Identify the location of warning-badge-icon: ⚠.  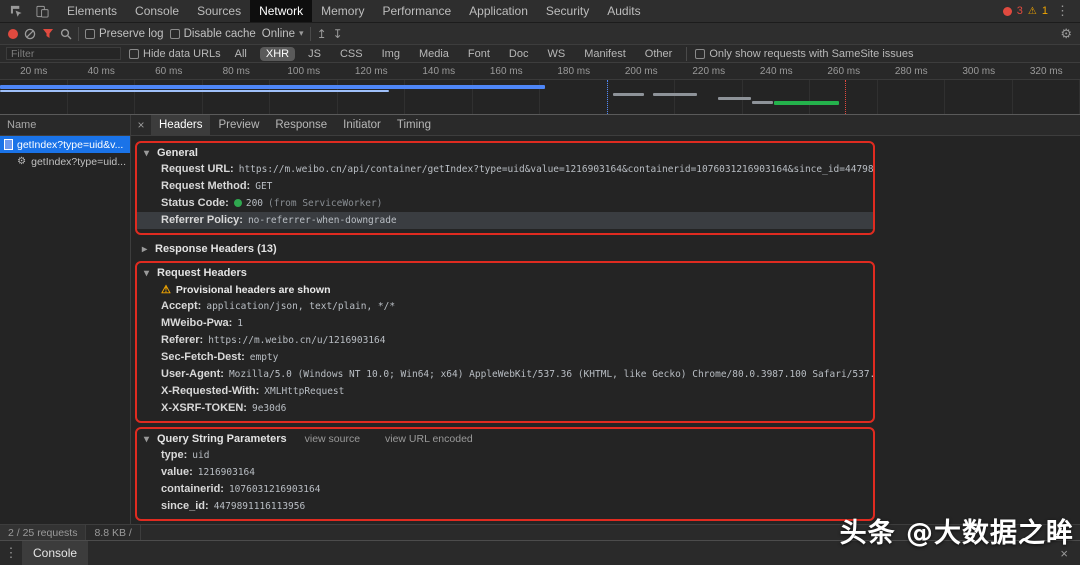
(1032, 11).